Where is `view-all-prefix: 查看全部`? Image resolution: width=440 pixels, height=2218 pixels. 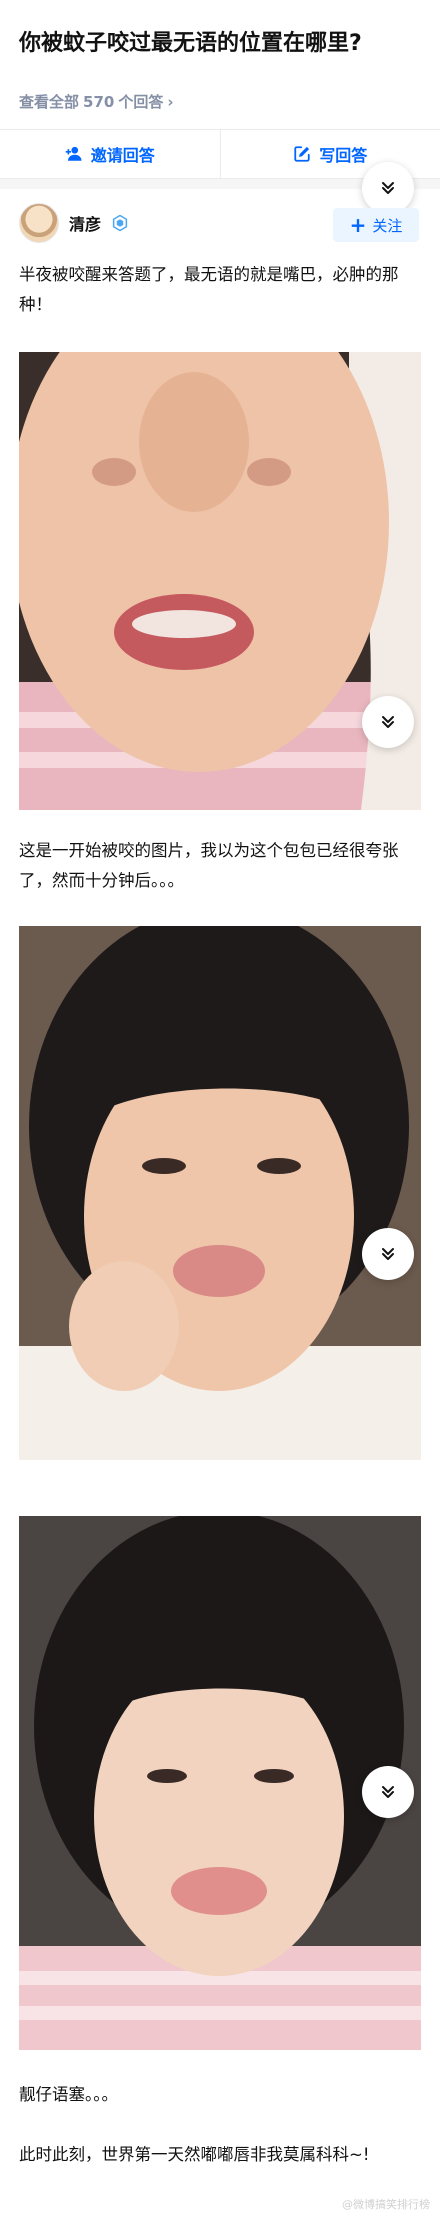 view-all-prefix: 查看全部 is located at coordinates (49, 102).